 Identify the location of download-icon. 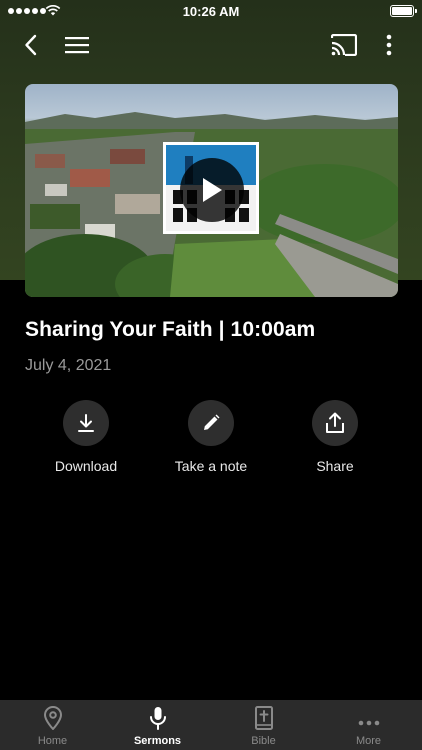
(86, 423).